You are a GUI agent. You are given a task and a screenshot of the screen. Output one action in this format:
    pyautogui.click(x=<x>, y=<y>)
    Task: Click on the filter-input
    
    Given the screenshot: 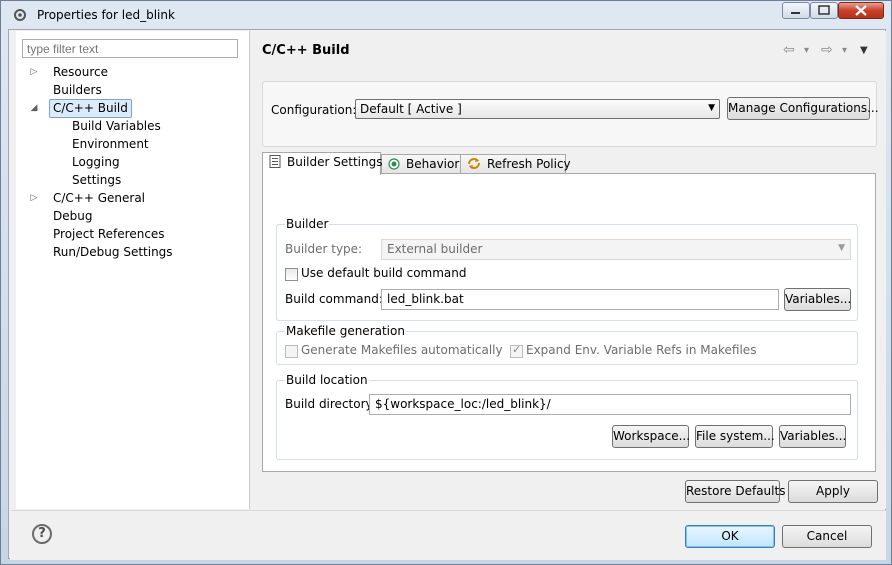 What is the action you would take?
    pyautogui.click(x=130, y=48)
    